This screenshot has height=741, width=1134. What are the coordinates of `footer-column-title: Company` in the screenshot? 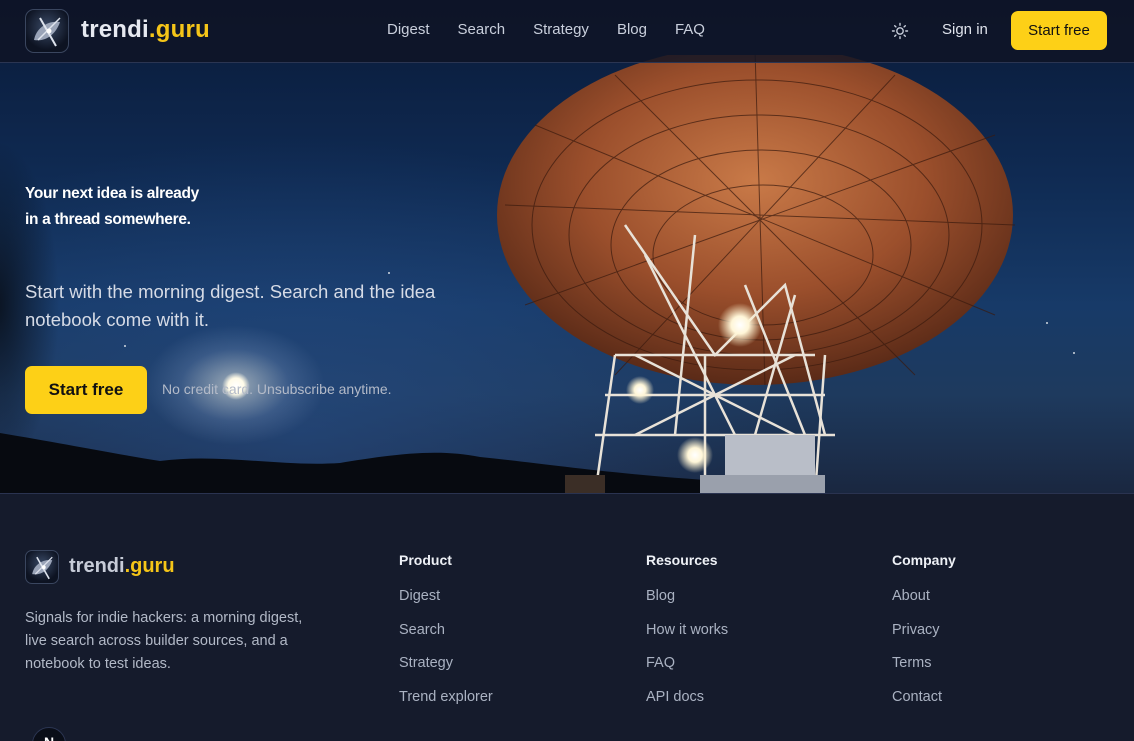 It's located at (924, 560).